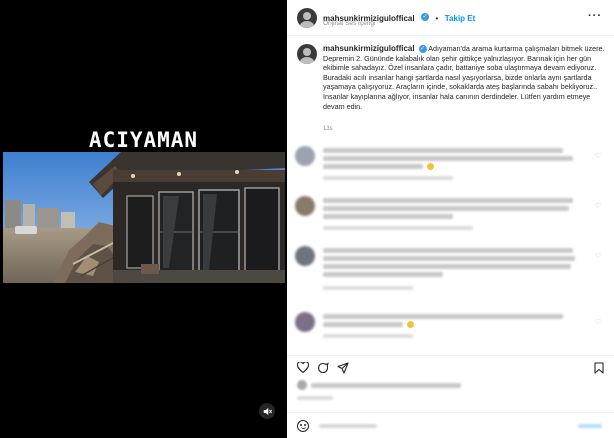 The width and height of the screenshot is (614, 438). Describe the element at coordinates (369, 48) in the screenshot. I see `caption-username: mahsunkirmiziguloffical` at that location.